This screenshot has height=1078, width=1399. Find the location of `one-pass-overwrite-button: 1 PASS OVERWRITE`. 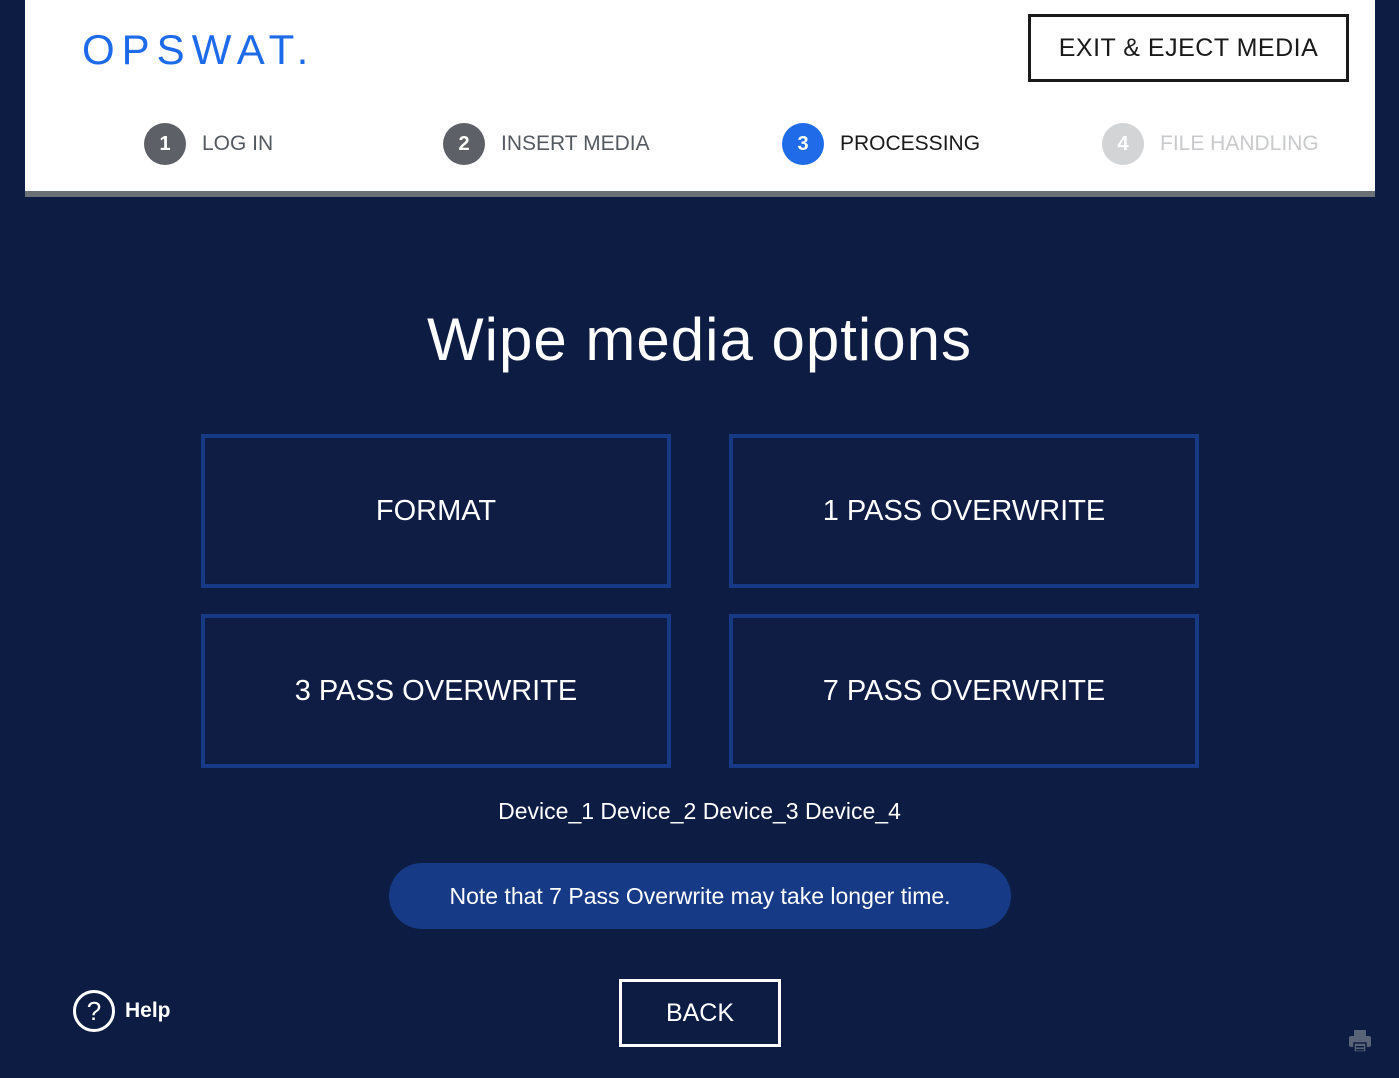

one-pass-overwrite-button: 1 PASS OVERWRITE is located at coordinates (964, 511).